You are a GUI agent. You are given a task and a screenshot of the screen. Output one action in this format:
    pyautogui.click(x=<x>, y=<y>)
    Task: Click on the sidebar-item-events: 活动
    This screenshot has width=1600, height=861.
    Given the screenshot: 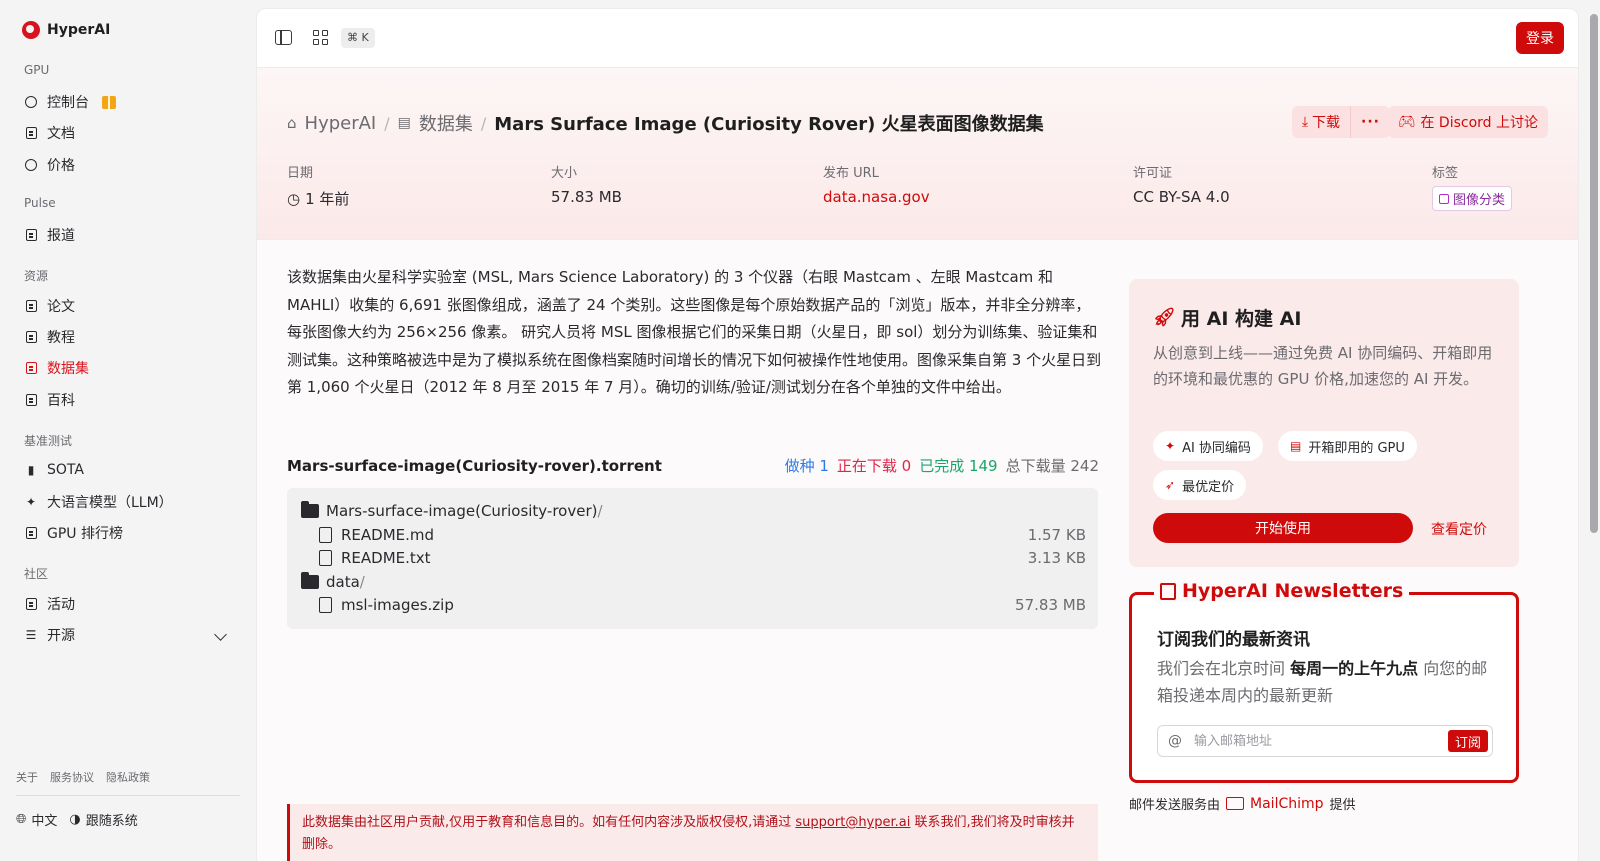 What is the action you would take?
    pyautogui.click(x=49, y=604)
    